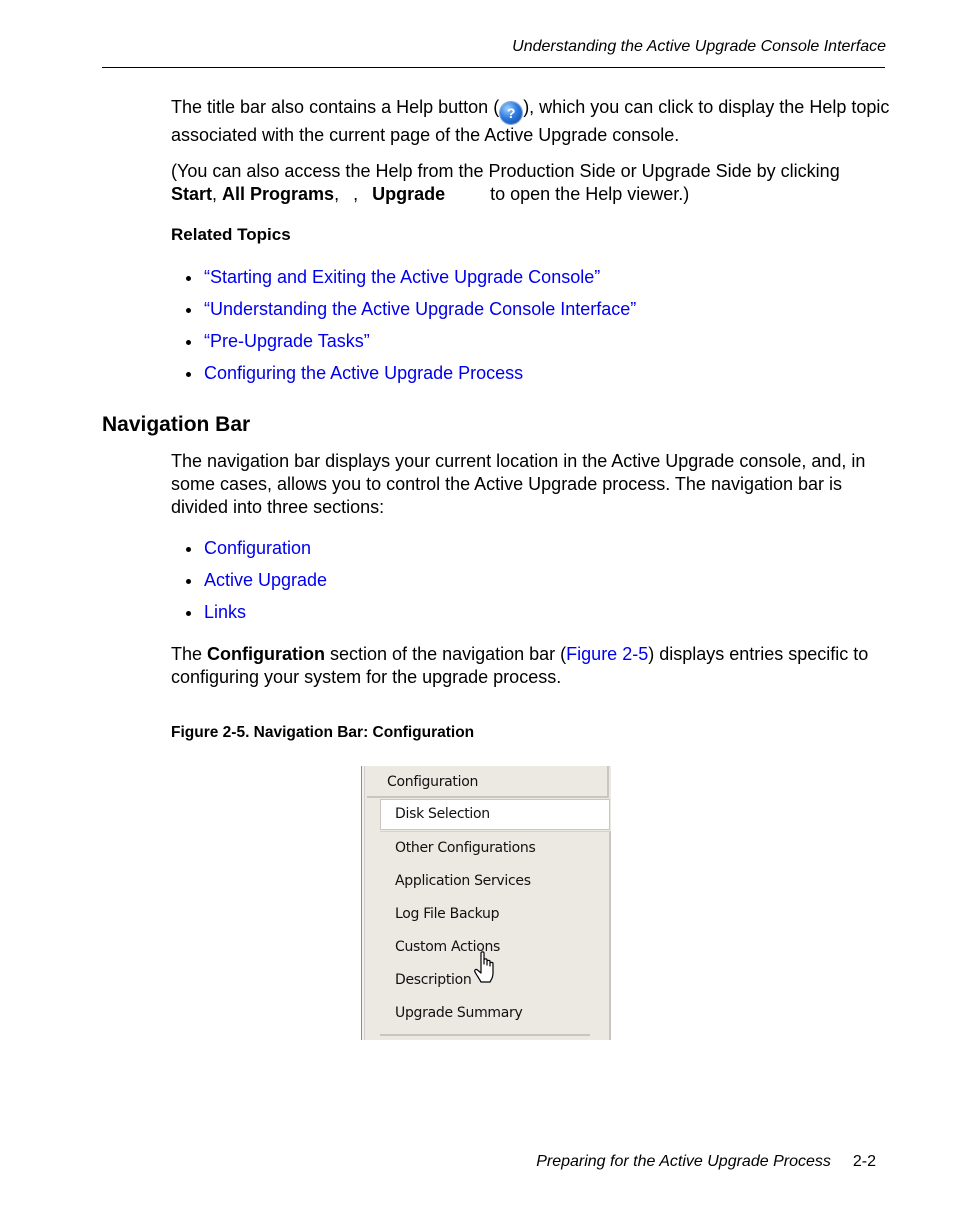  What do you see at coordinates (607, 654) in the screenshot?
I see `figure-reference-link: Figure 2-5` at bounding box center [607, 654].